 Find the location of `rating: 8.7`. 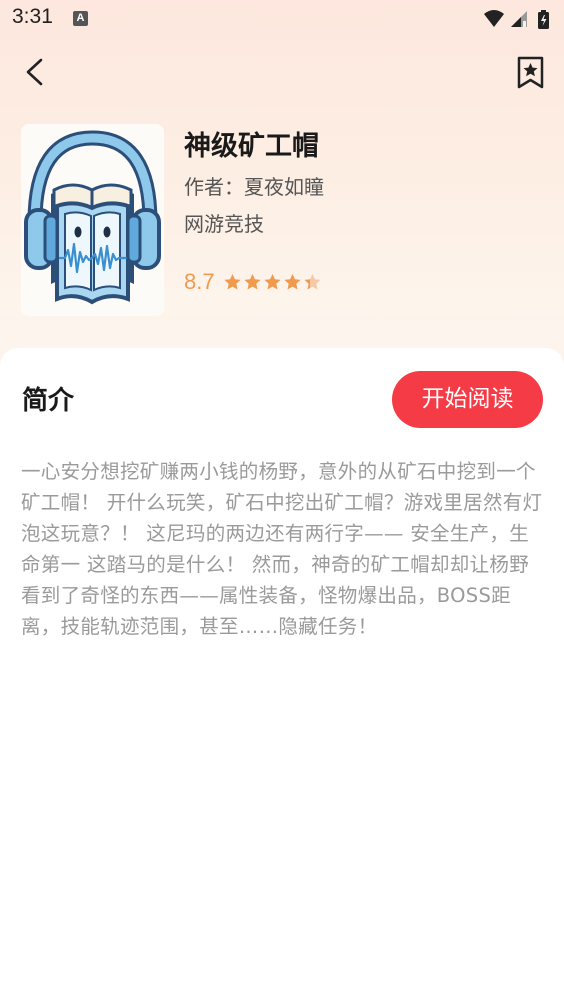

rating: 8.7 is located at coordinates (253, 282).